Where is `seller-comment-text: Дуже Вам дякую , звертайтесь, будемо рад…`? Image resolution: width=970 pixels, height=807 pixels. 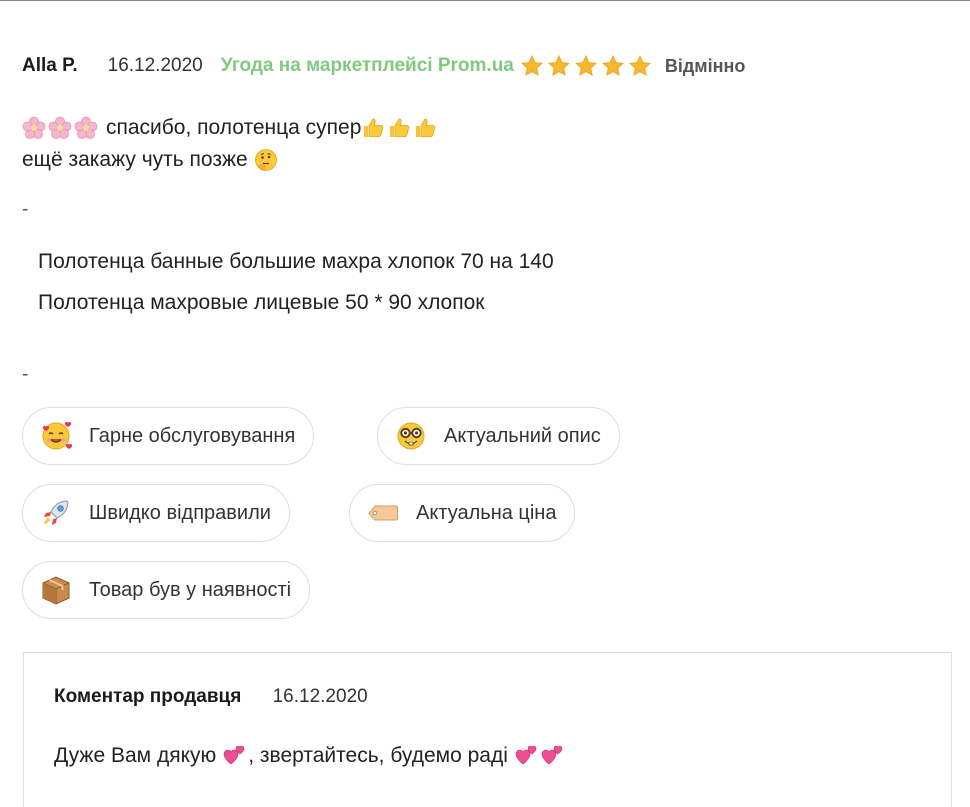 seller-comment-text: Дуже Вам дякую , звертайтесь, будемо рад… is located at coordinates (310, 756).